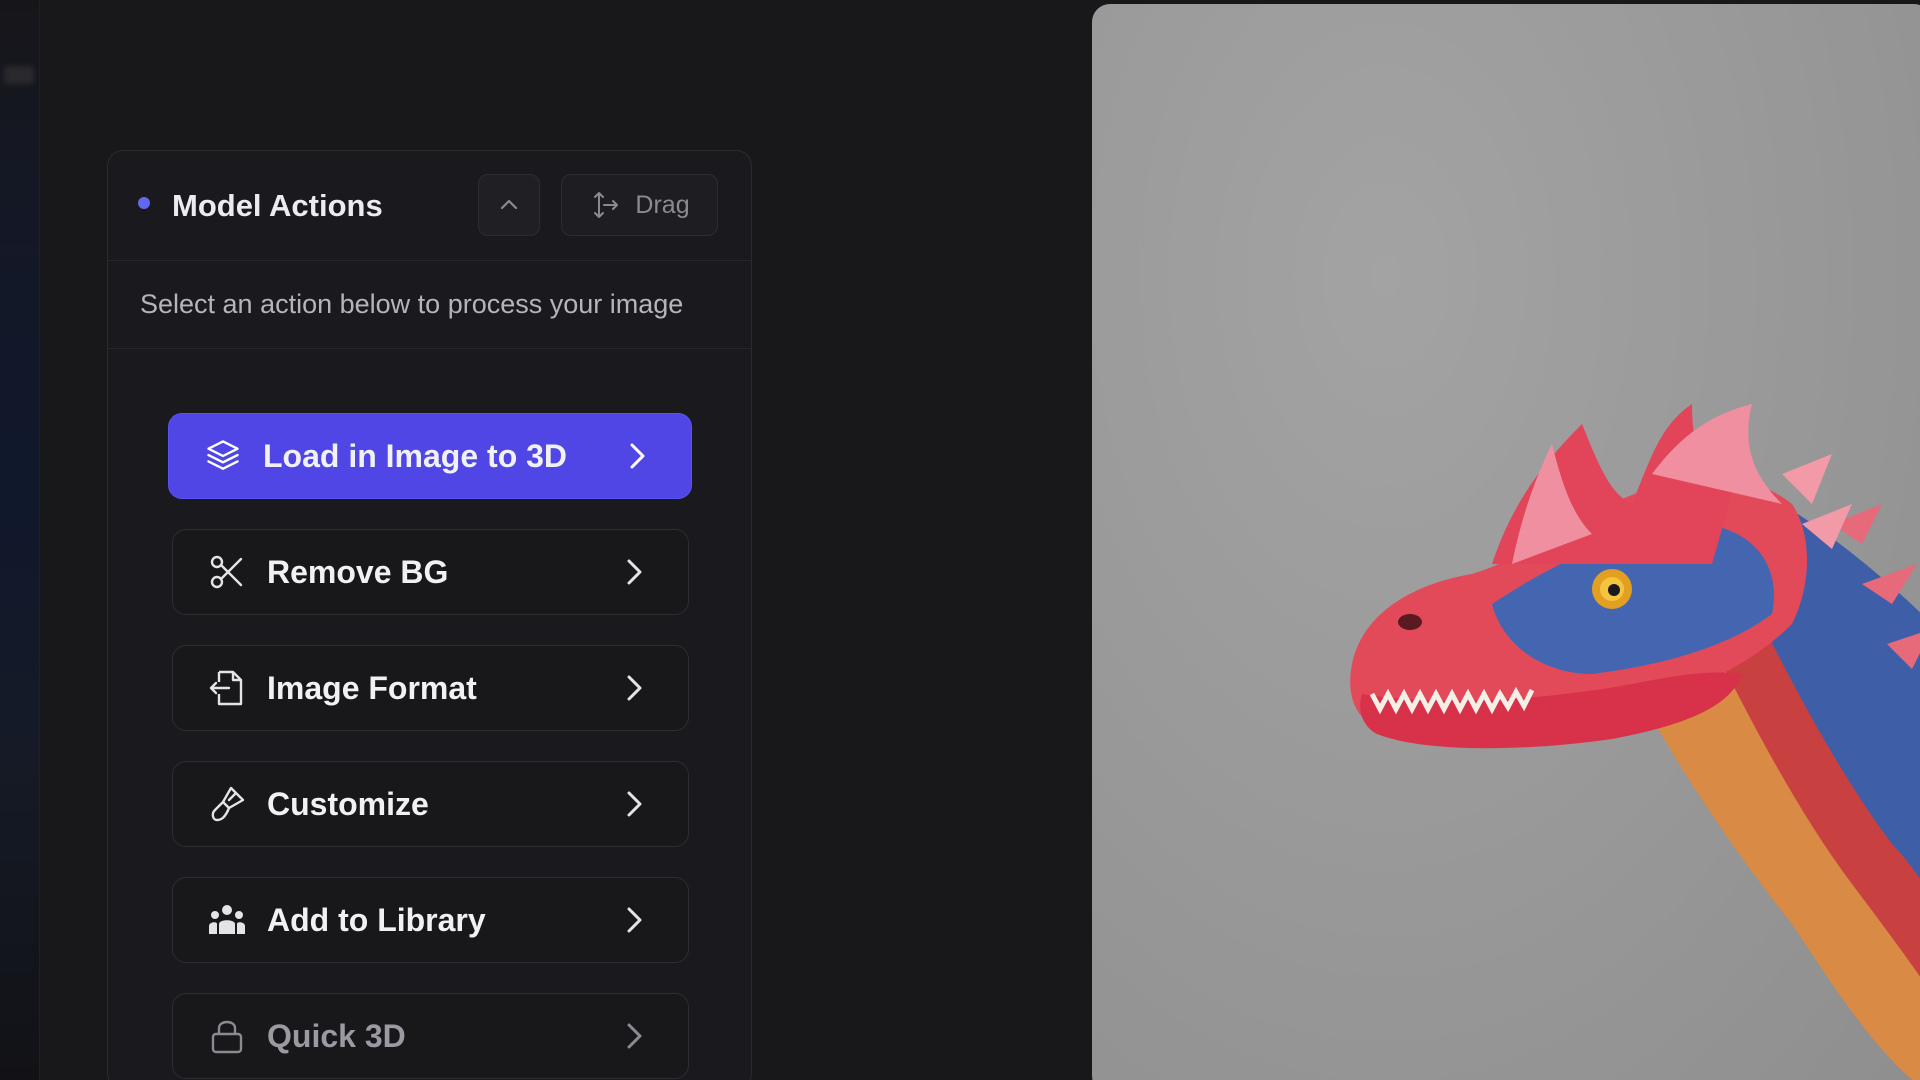 The width and height of the screenshot is (1920, 1080). I want to click on action-label: Image Format, so click(372, 687).